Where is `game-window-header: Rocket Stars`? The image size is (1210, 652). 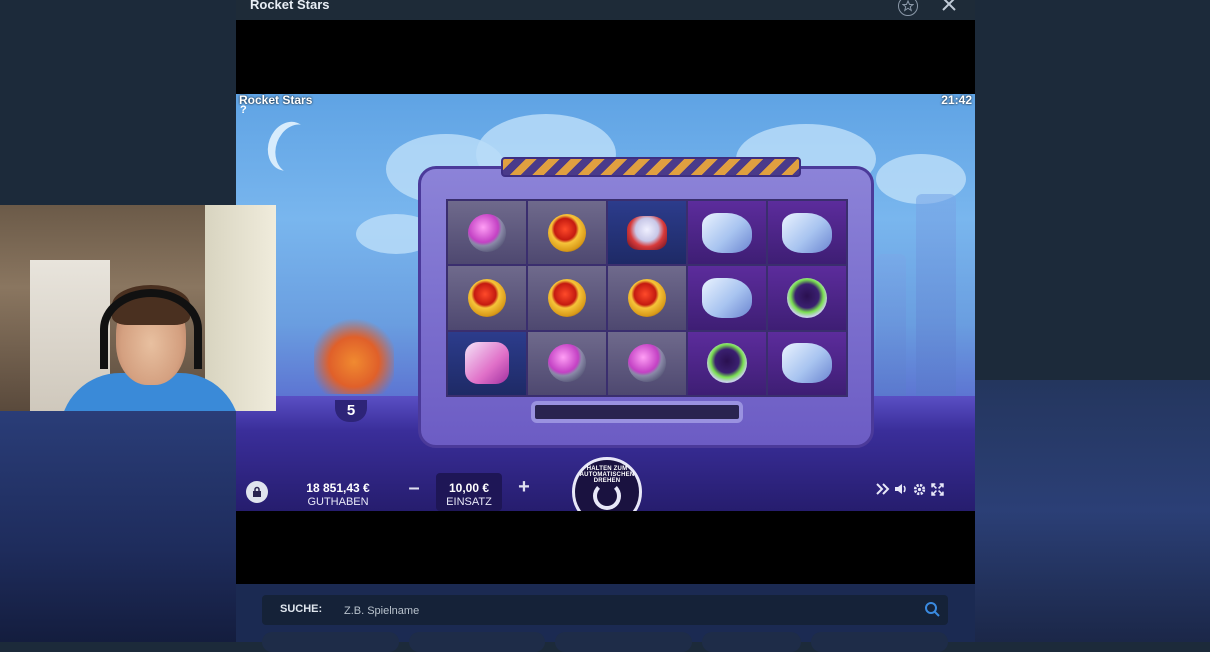
game-window-header: Rocket Stars is located at coordinates (605, 10).